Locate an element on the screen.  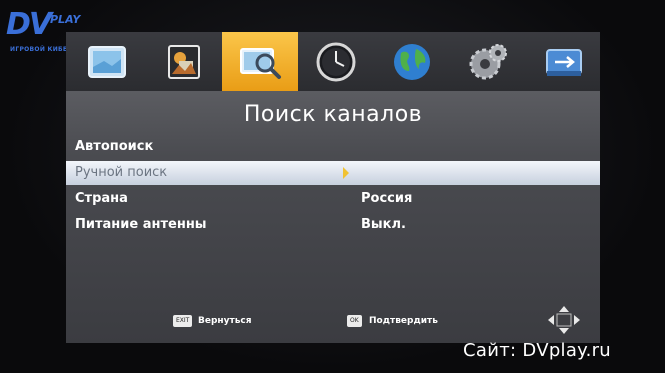
menu-item-label: Ручной поиск is located at coordinates (121, 172).